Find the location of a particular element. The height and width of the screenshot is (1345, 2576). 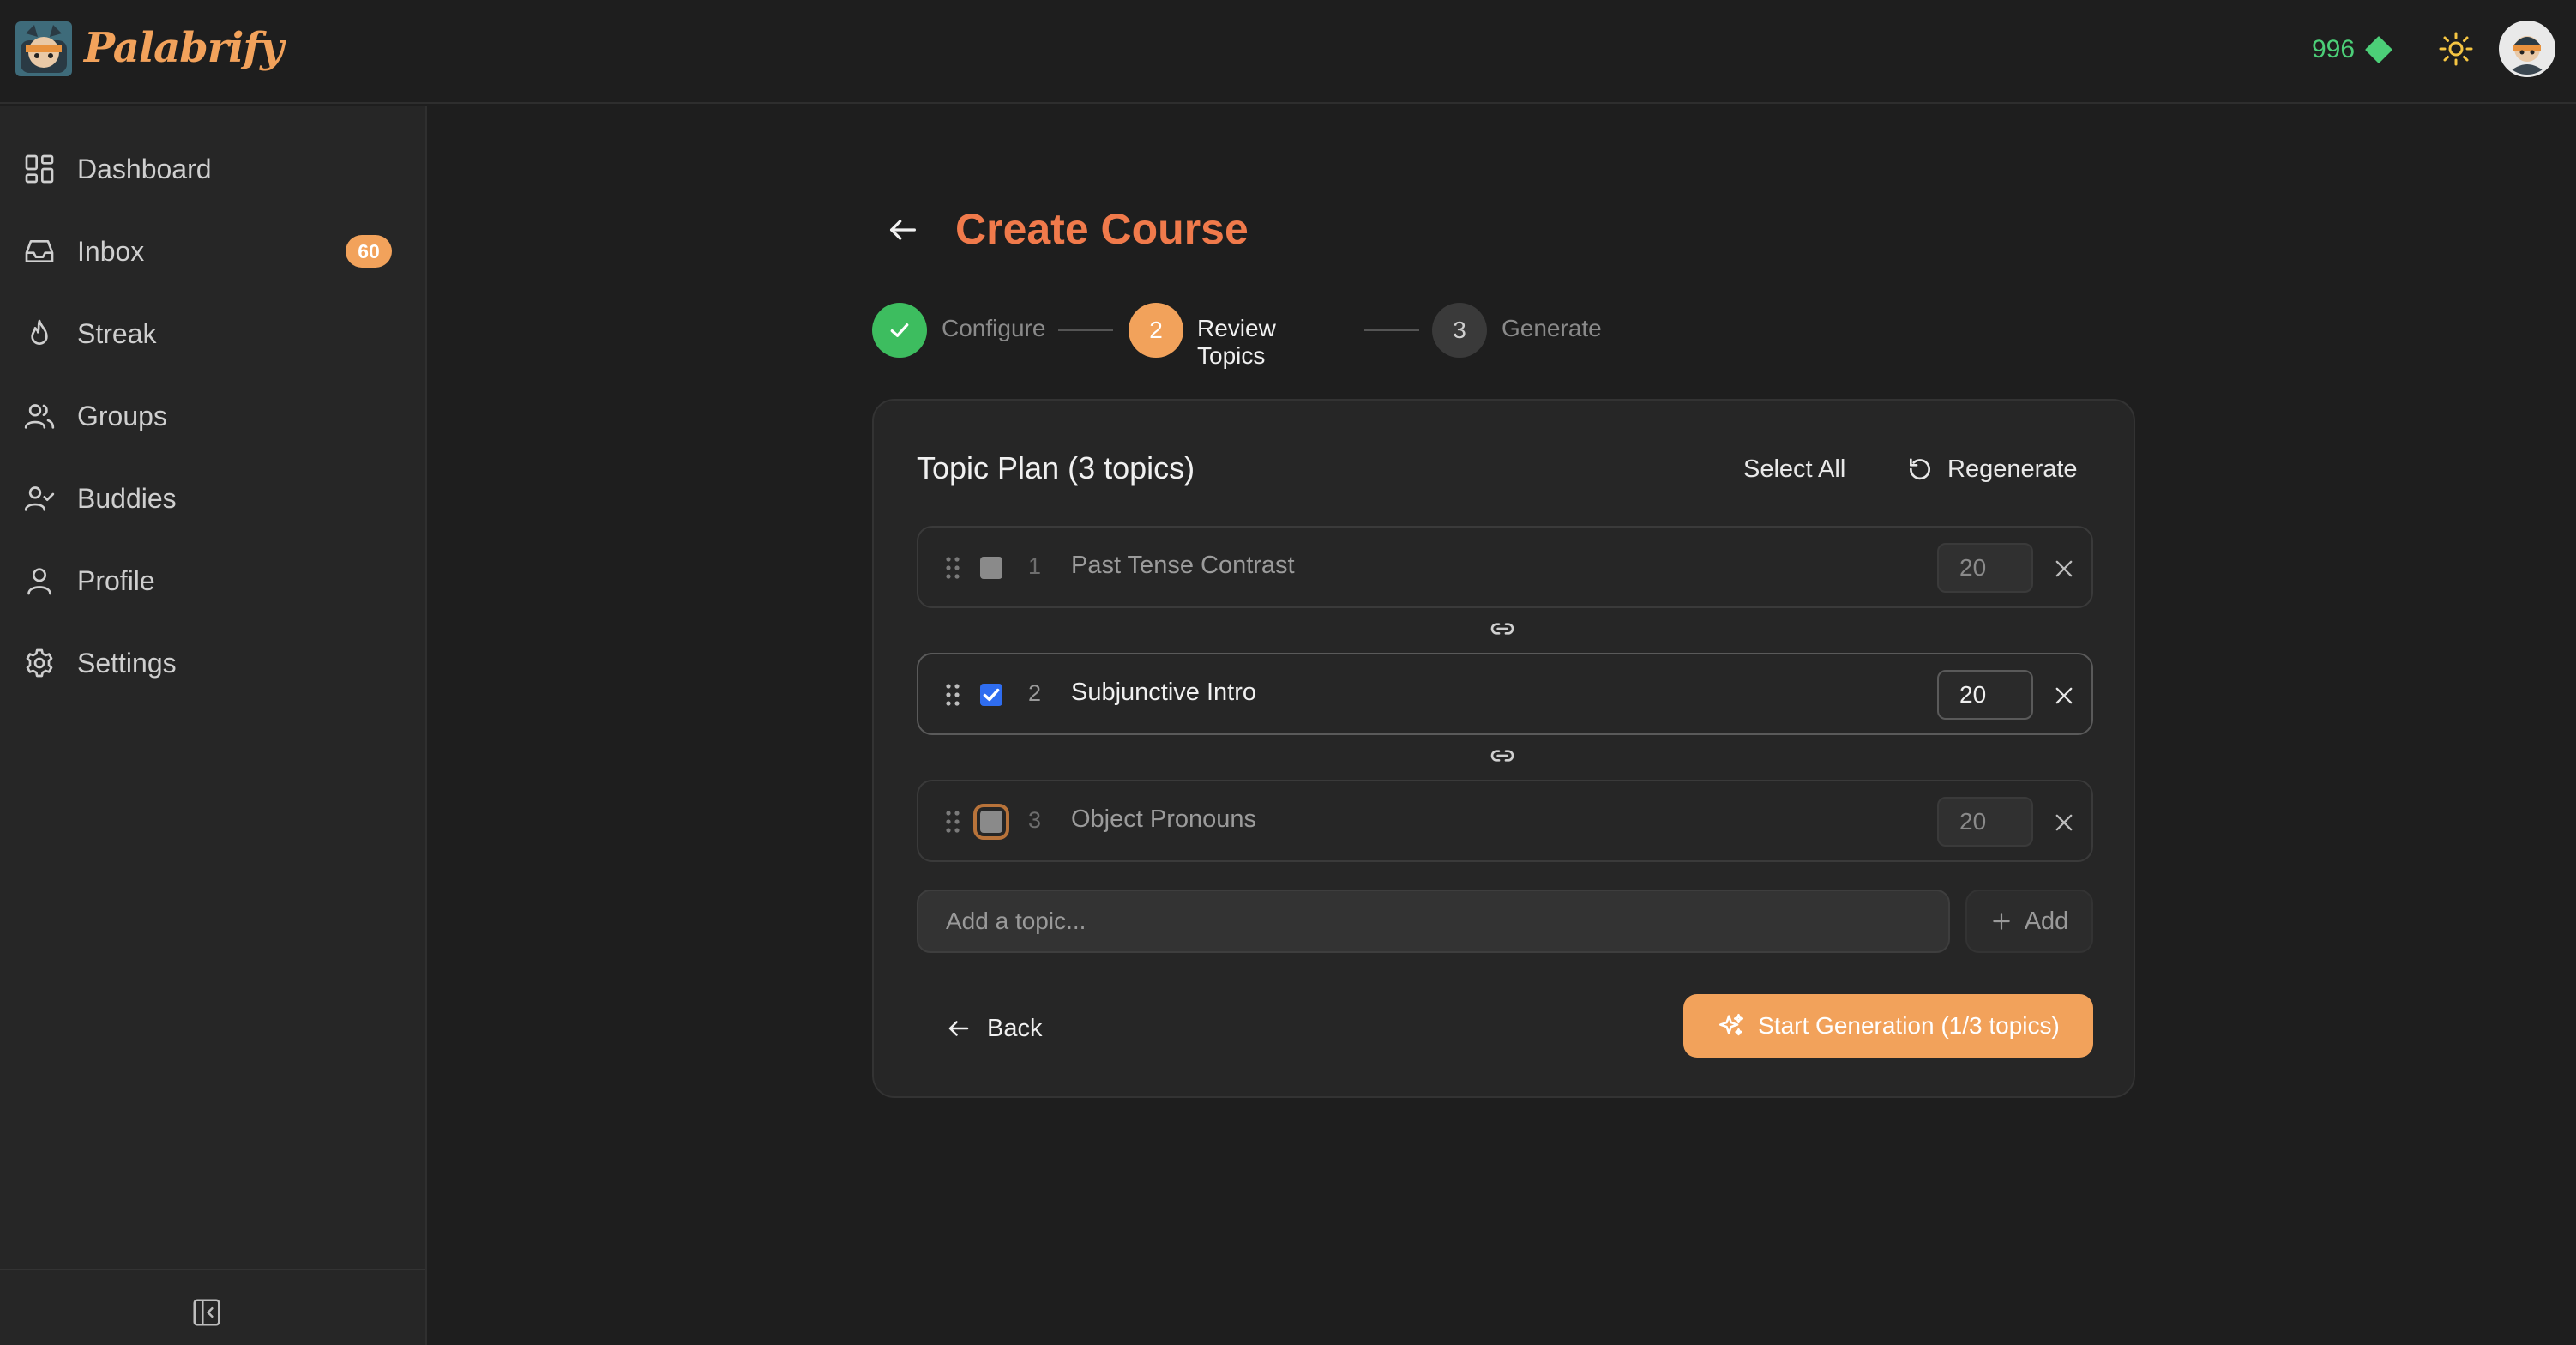

sidebar-item-label: Inbox is located at coordinates (111, 251).